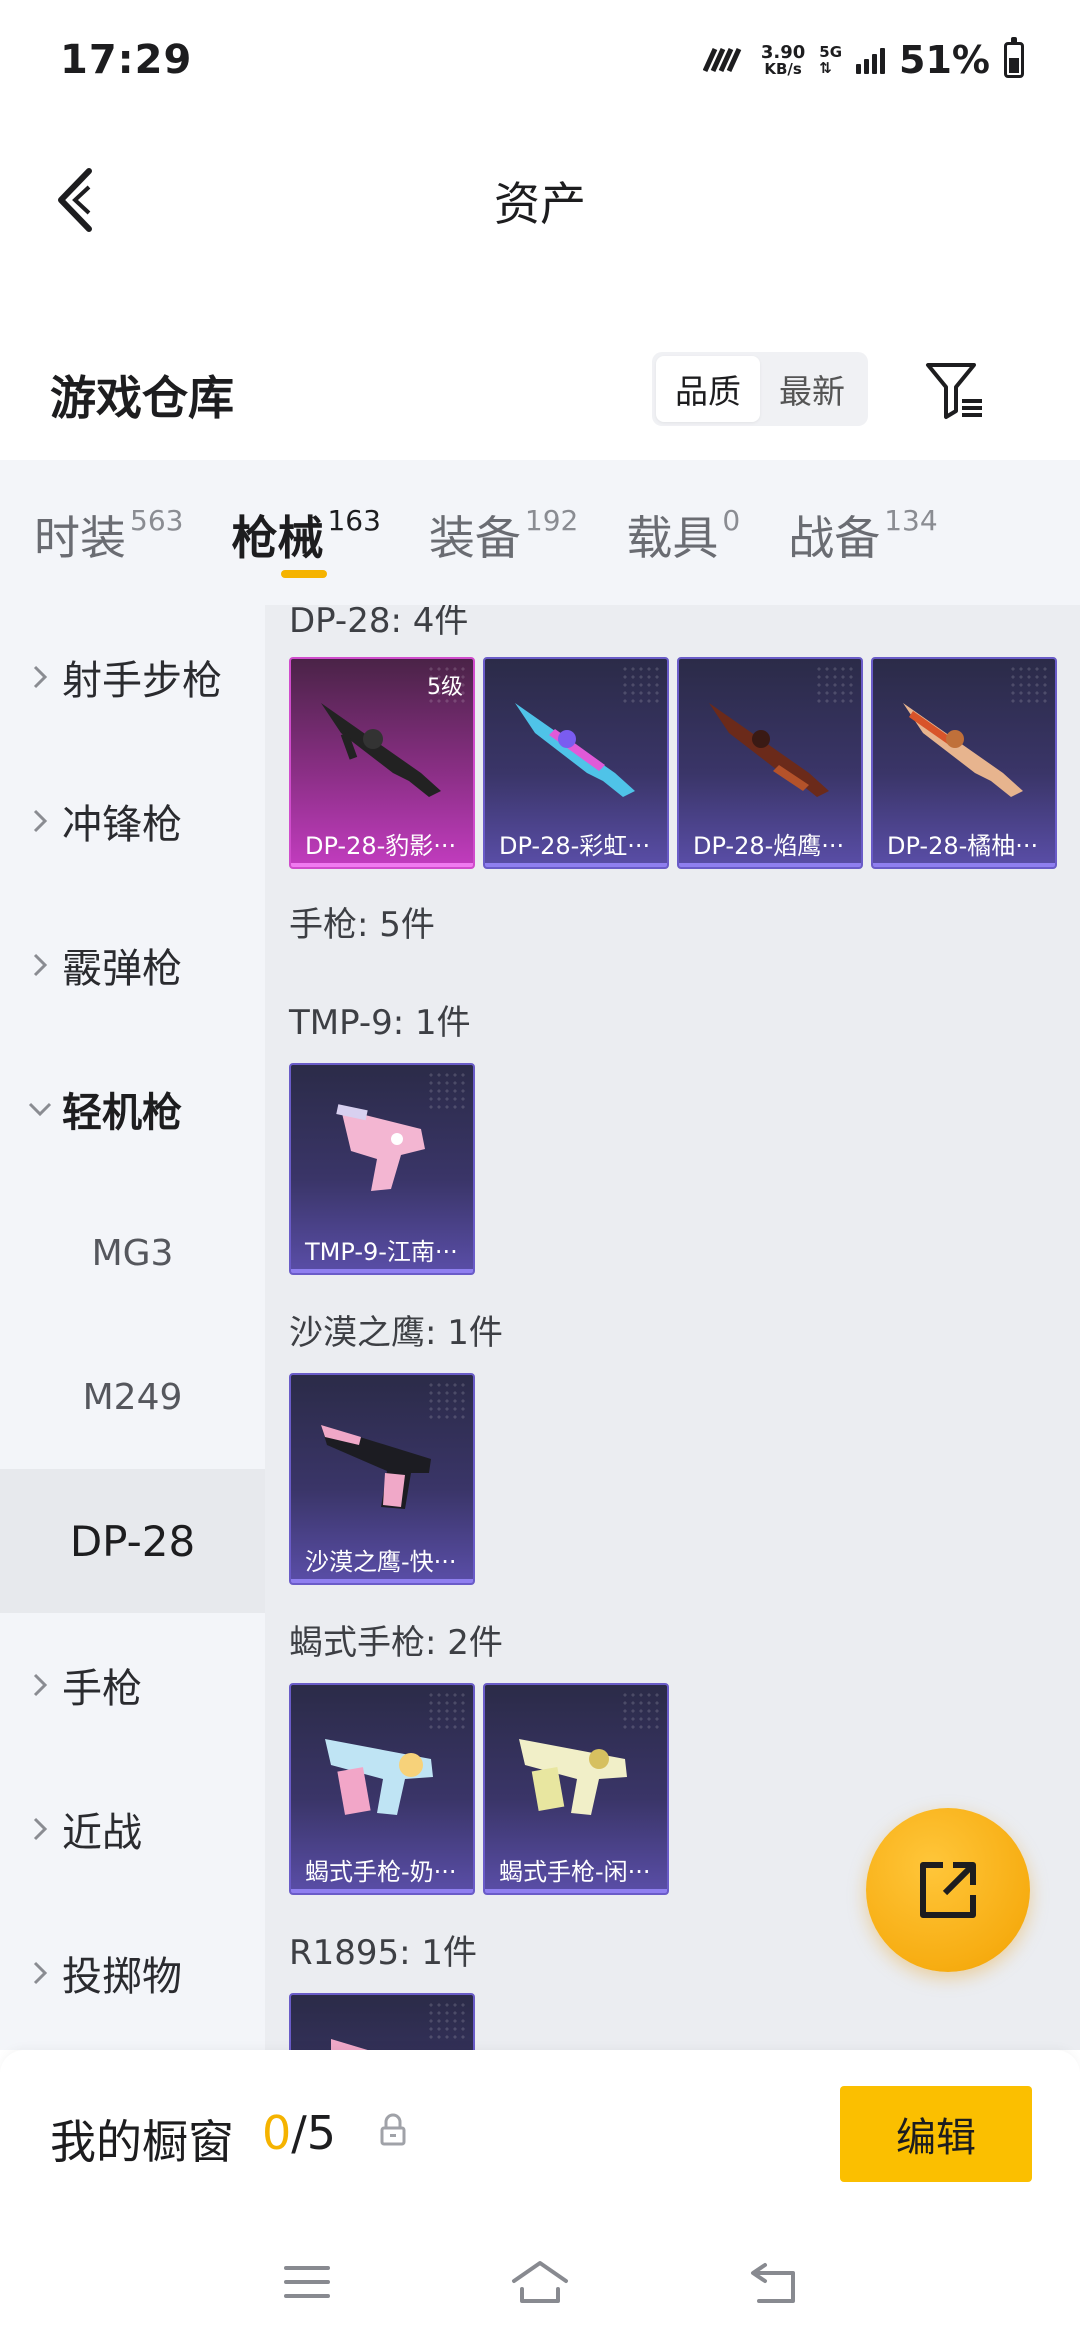 This screenshot has height=2344, width=1080. What do you see at coordinates (540, 60) in the screenshot?
I see `status-bar: 17:29 3.90 KB/s 5G ⇅ 51%` at bounding box center [540, 60].